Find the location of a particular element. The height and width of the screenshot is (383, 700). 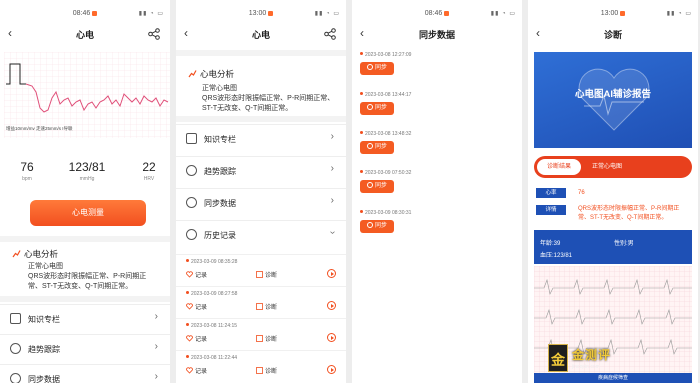

record-time: 2023-03-08 11:24:15 is located at coordinates (214, 326).